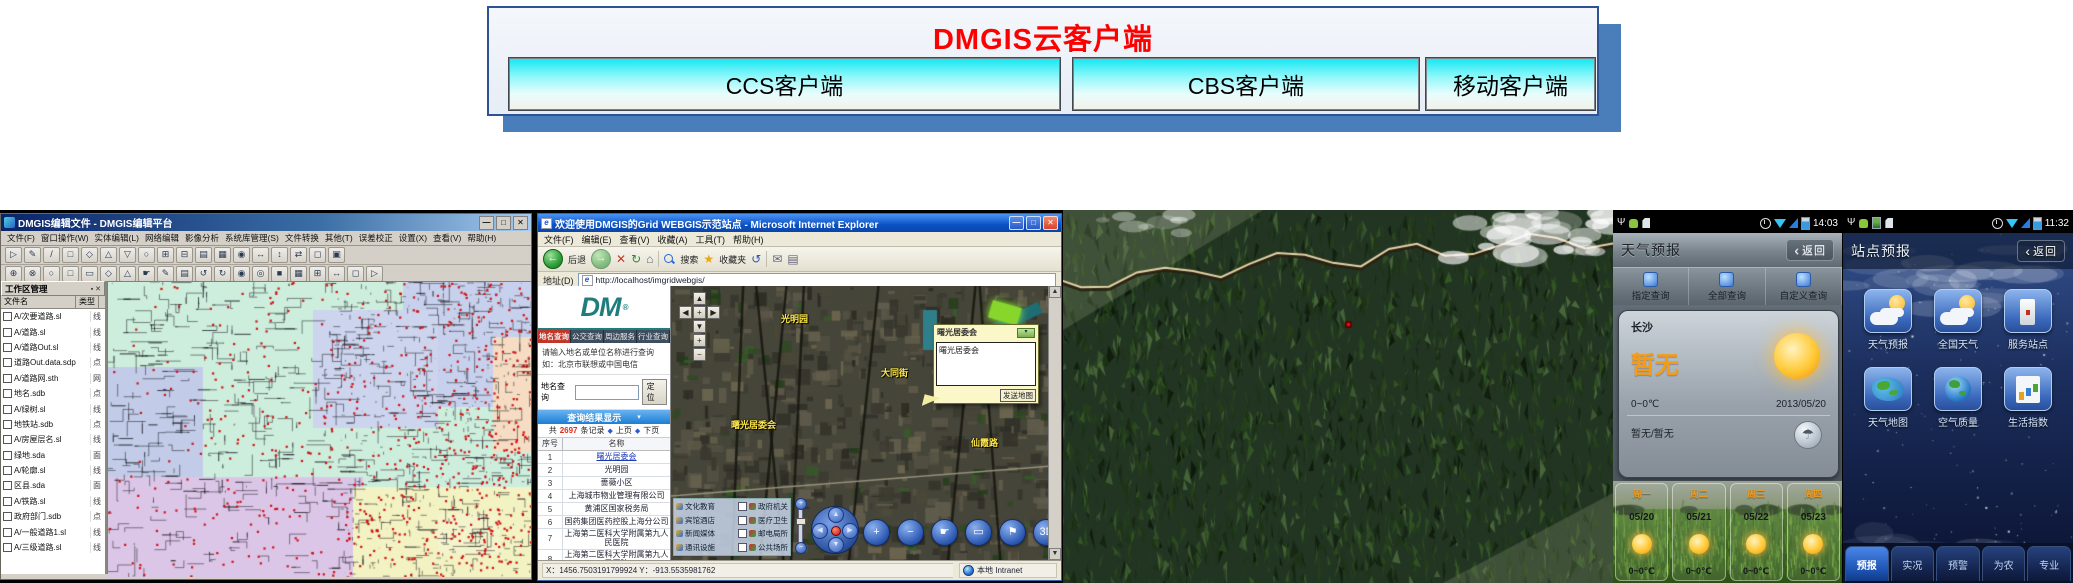  What do you see at coordinates (108, 255) in the screenshot?
I see `toolbar-icon: △` at bounding box center [108, 255].